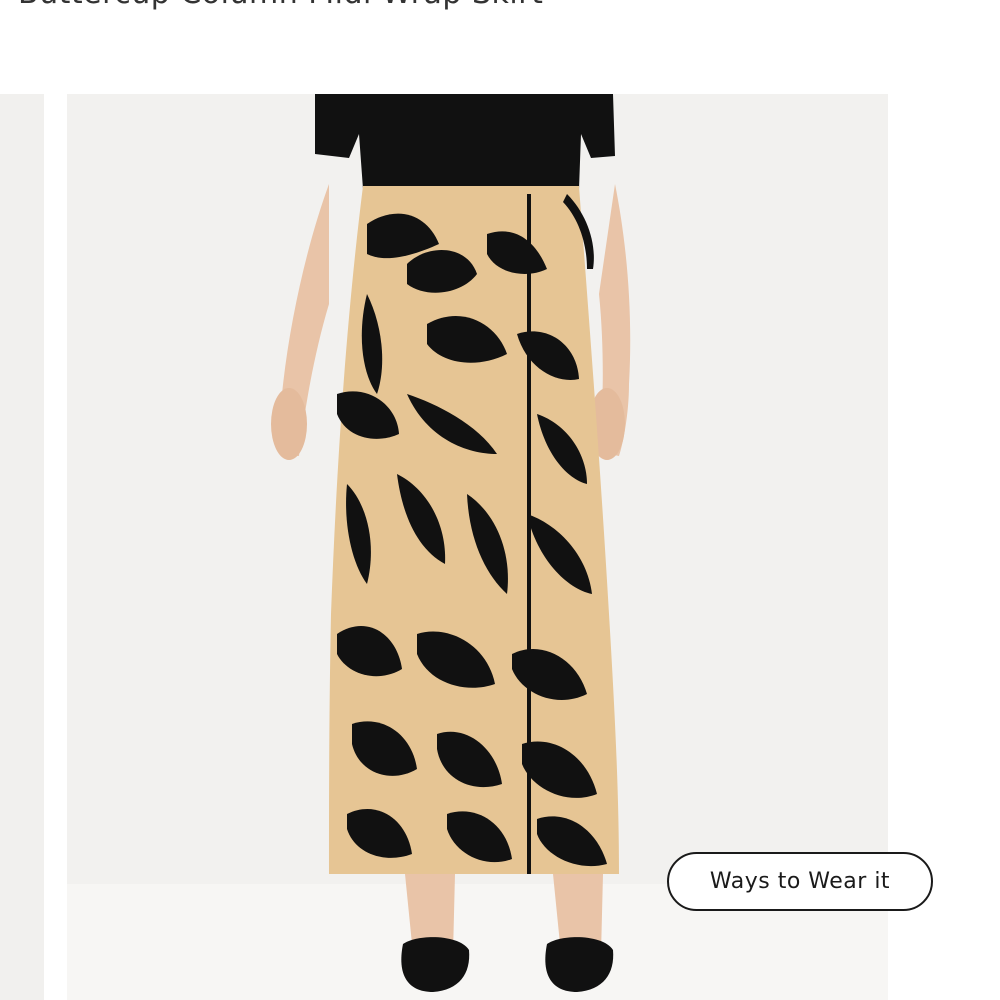 This screenshot has height=1000, width=1000. What do you see at coordinates (800, 881) in the screenshot?
I see `ways-to-wear-button: Ways to Wear it` at bounding box center [800, 881].